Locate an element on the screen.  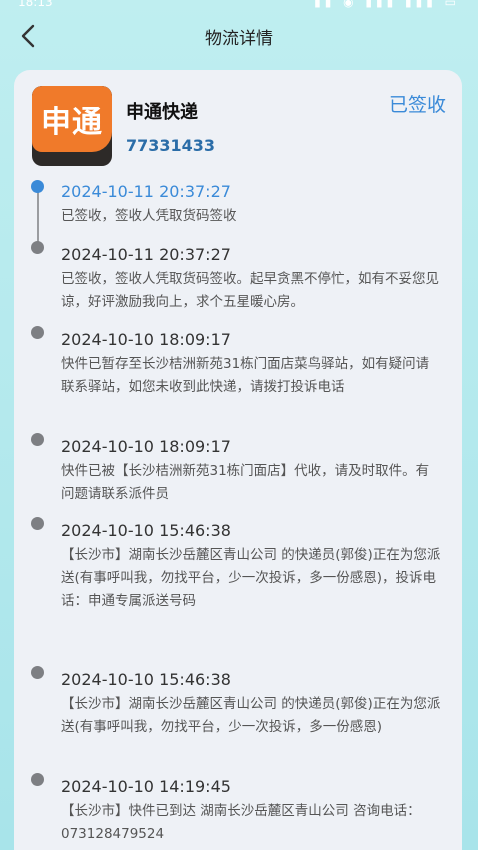
tracking-number: 77331433 is located at coordinates (170, 145).